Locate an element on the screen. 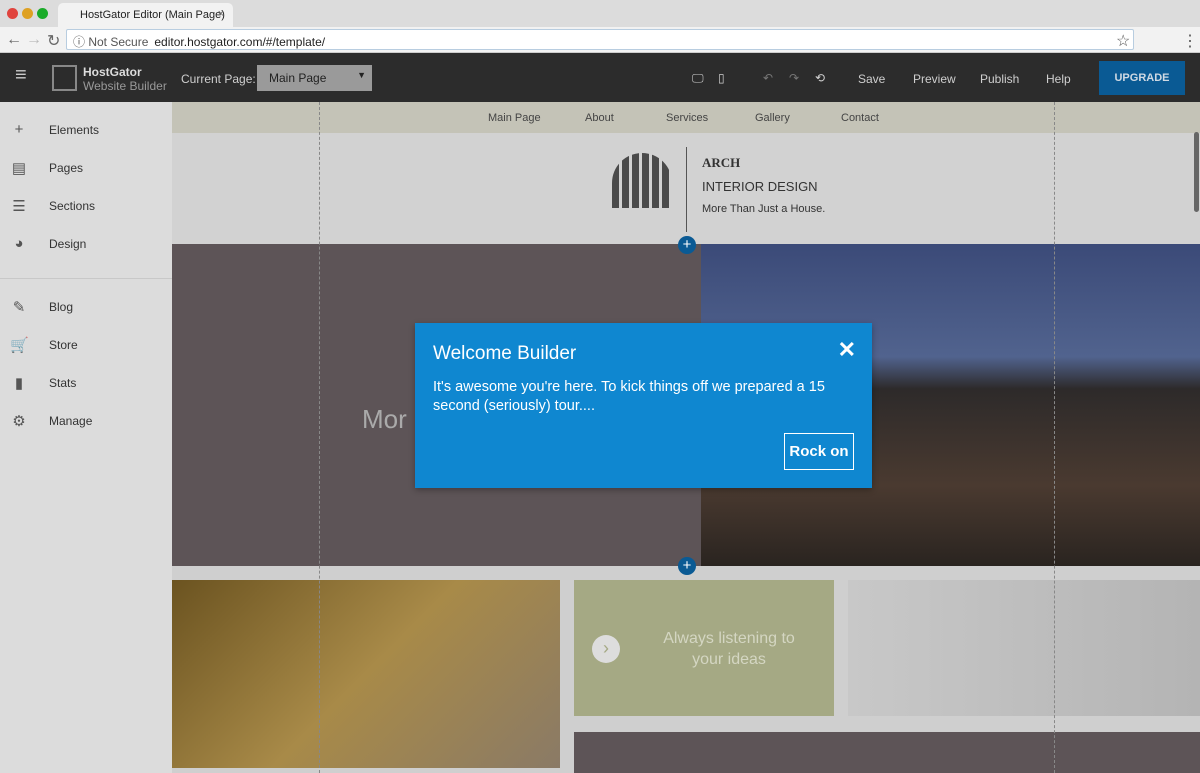 The width and height of the screenshot is (1200, 773). site-nav-contact: Contact is located at coordinates (860, 118).